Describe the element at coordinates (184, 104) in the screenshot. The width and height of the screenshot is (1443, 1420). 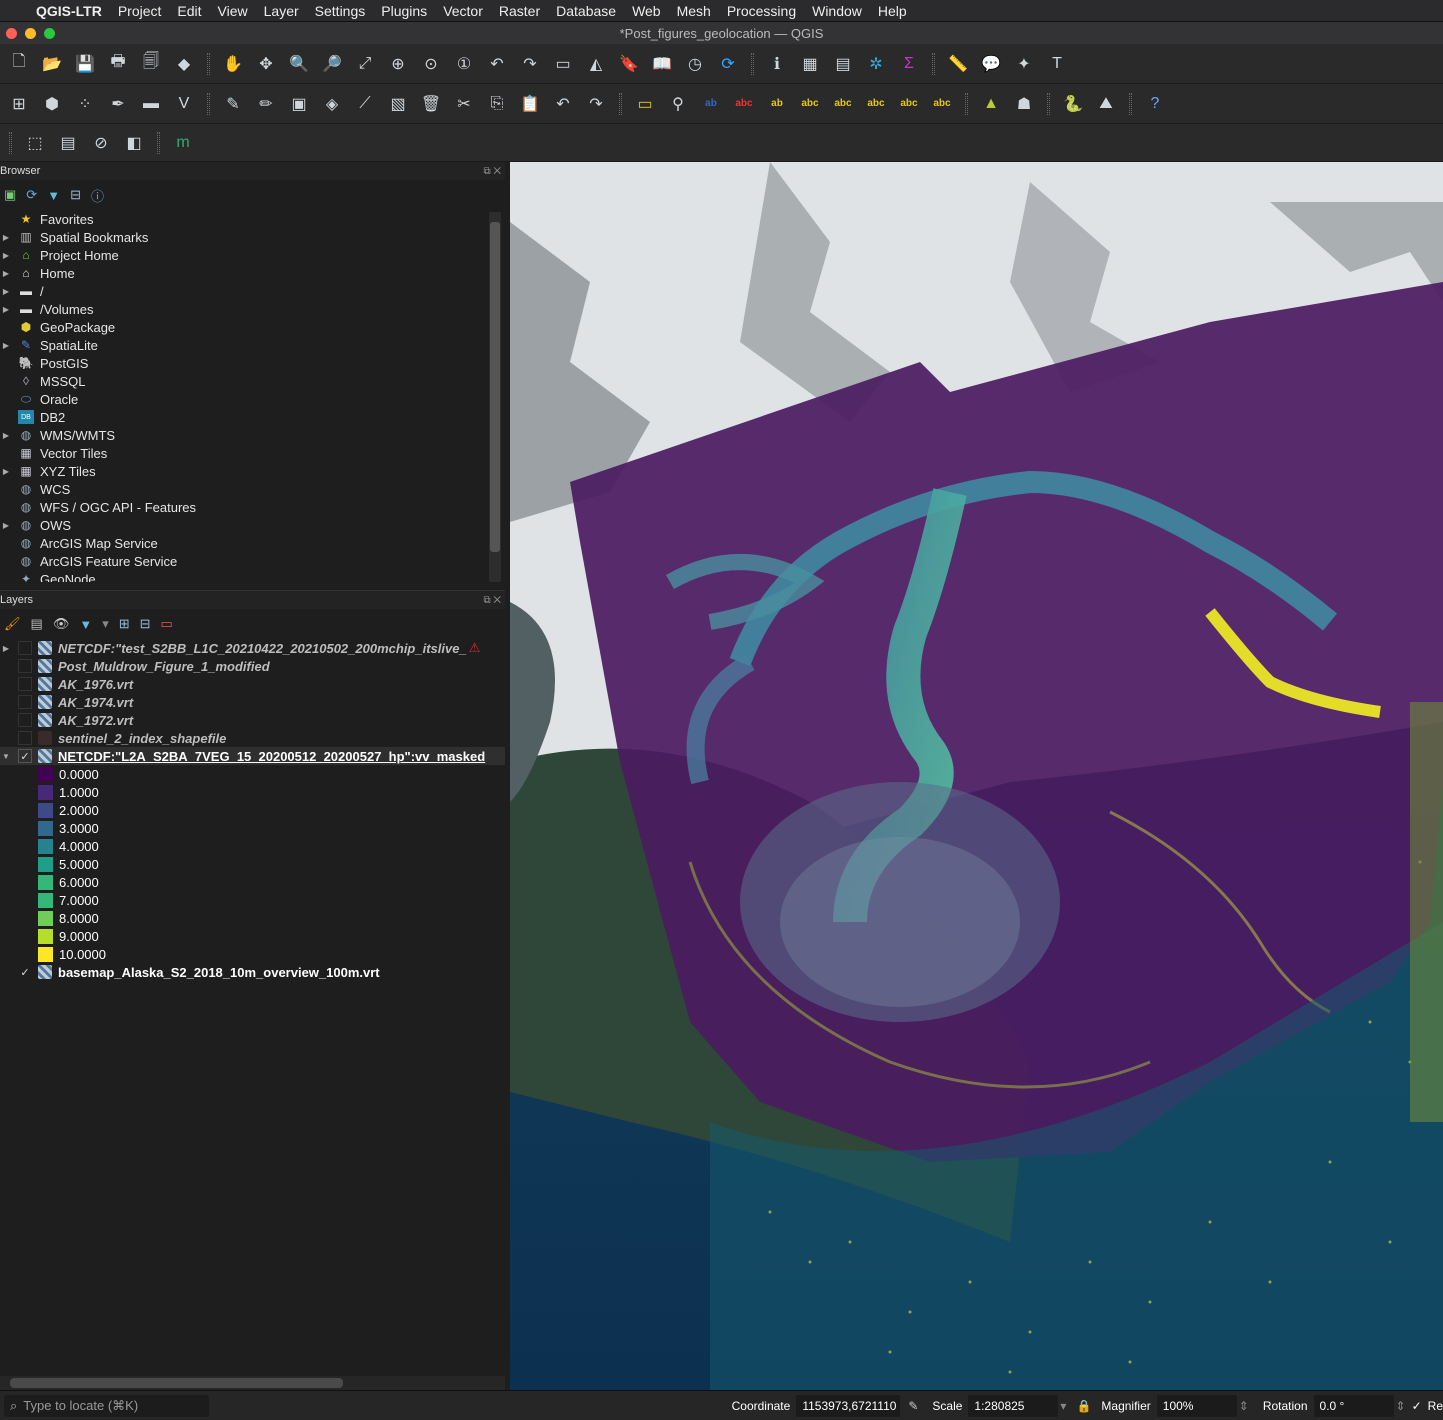
I see `virtual-layer-icon: V` at that location.